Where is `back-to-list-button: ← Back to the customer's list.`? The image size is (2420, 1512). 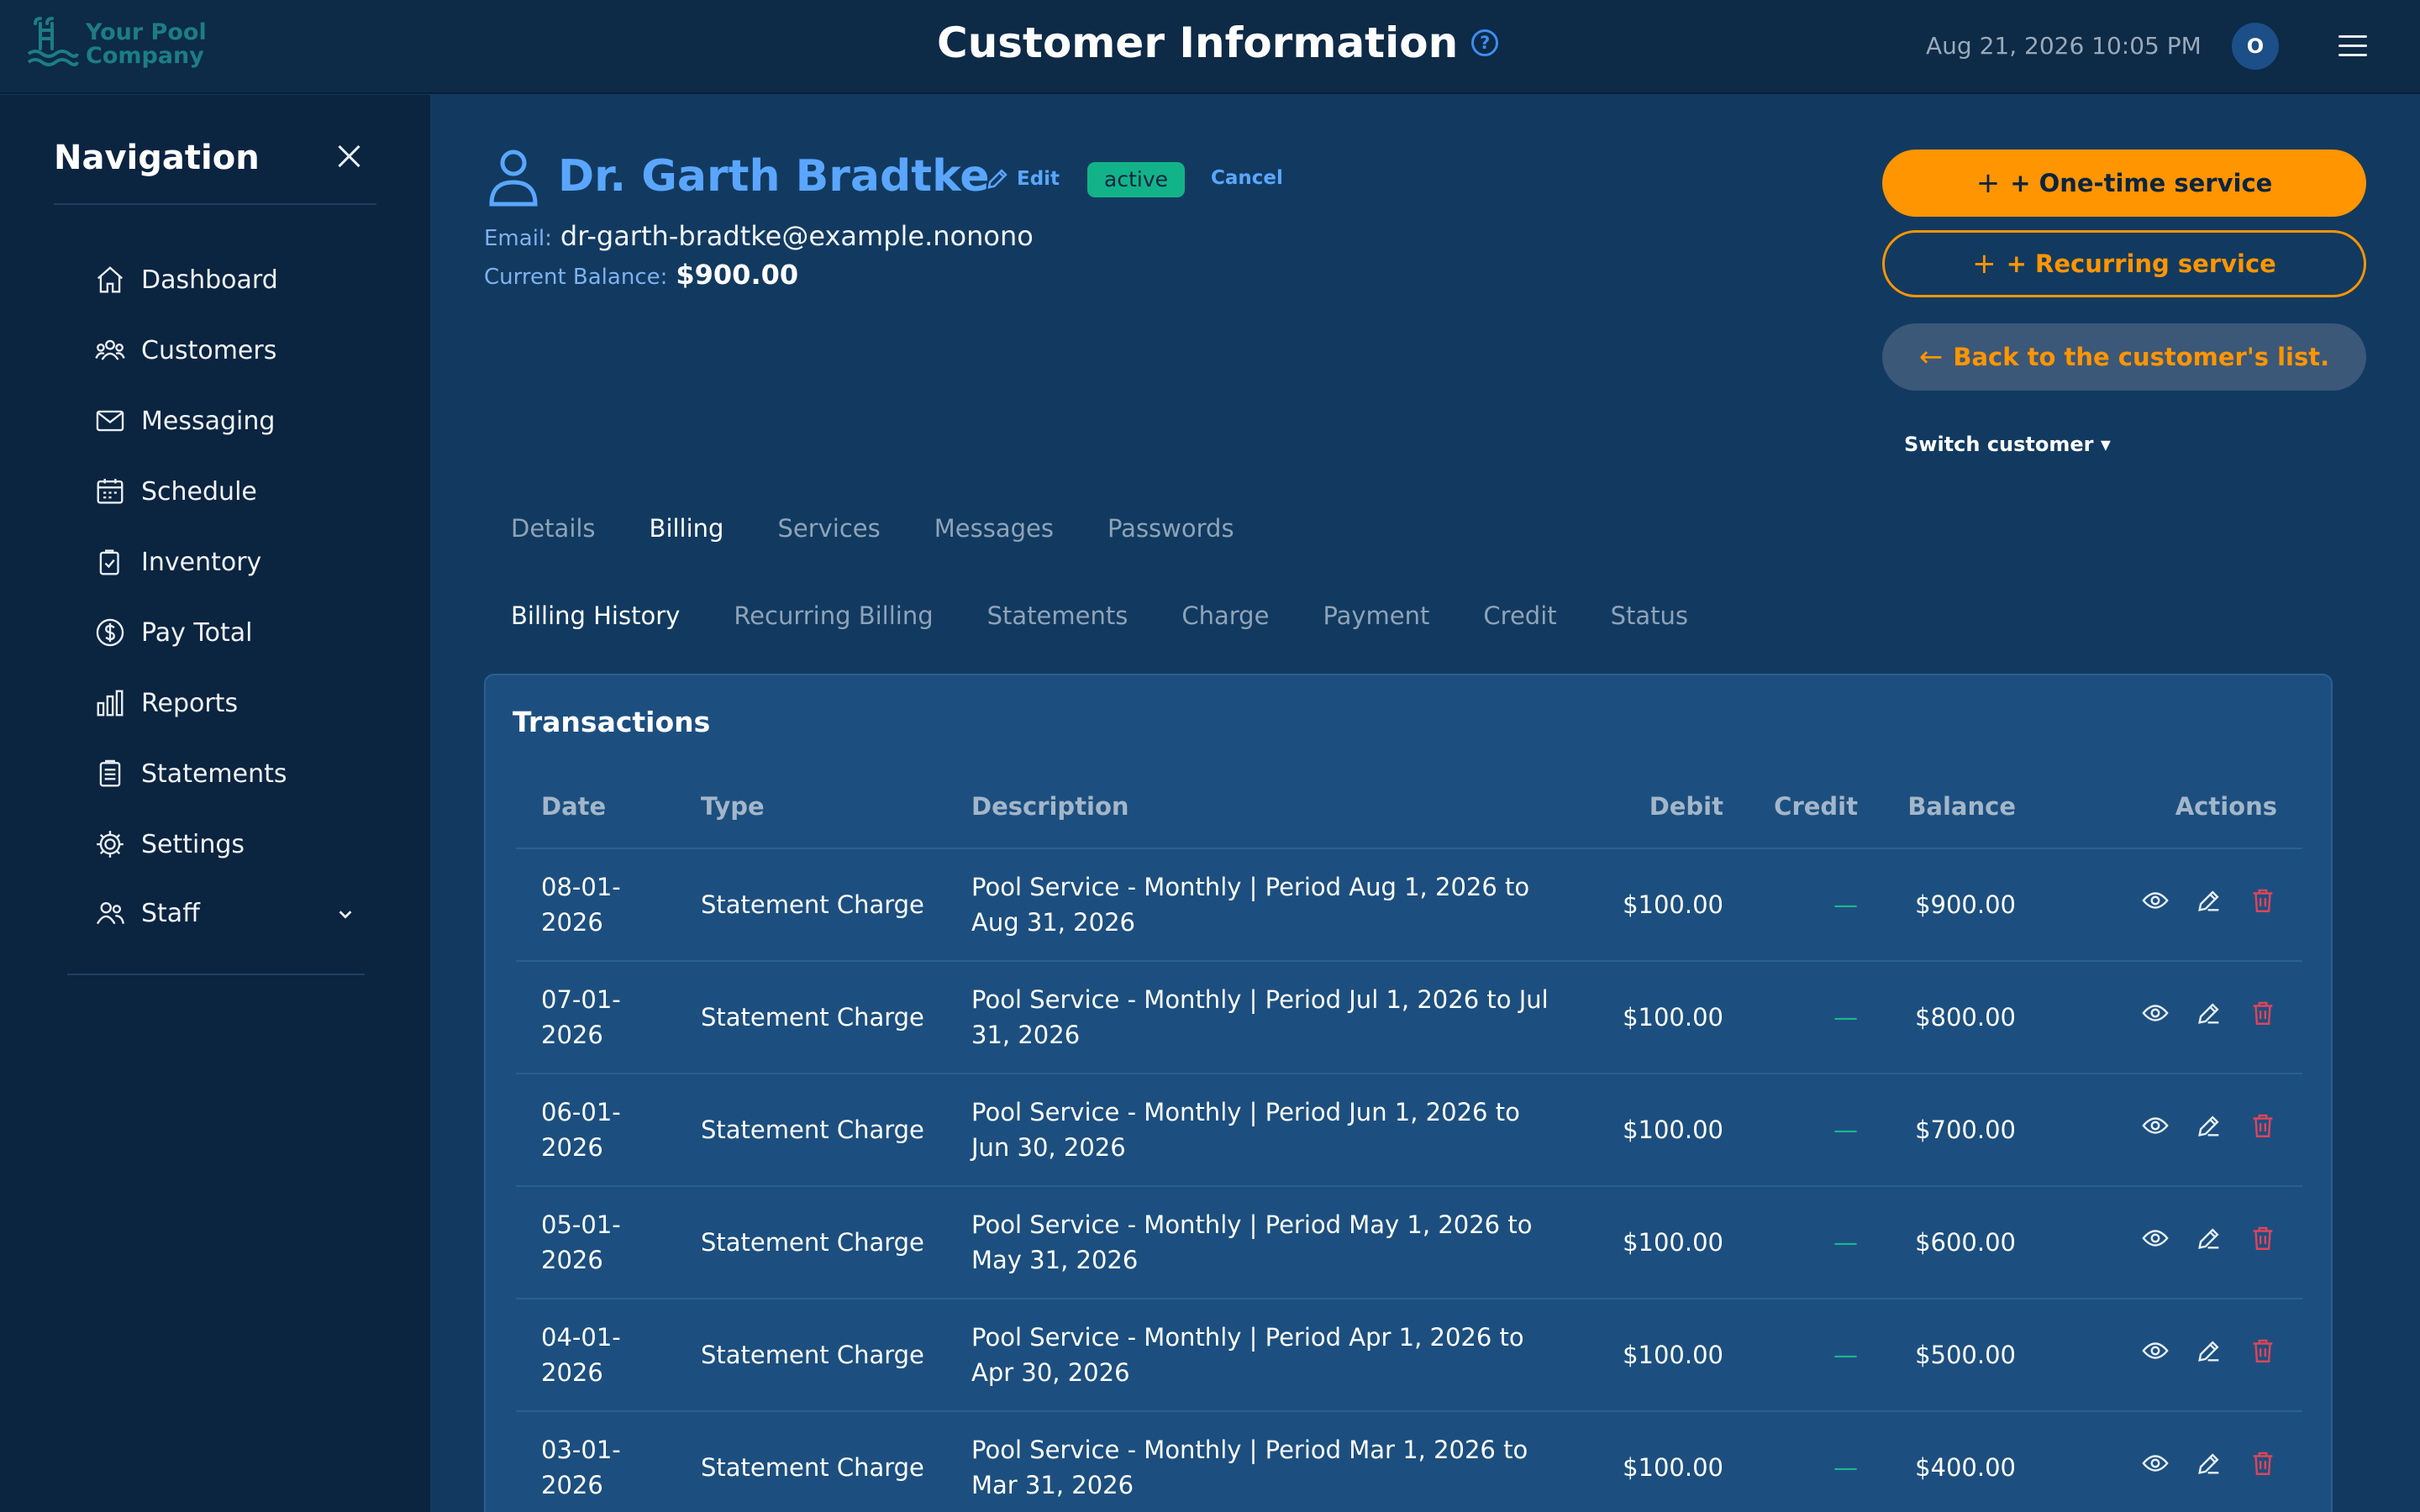
back-to-list-button: ← Back to the customer's list. is located at coordinates (2124, 357).